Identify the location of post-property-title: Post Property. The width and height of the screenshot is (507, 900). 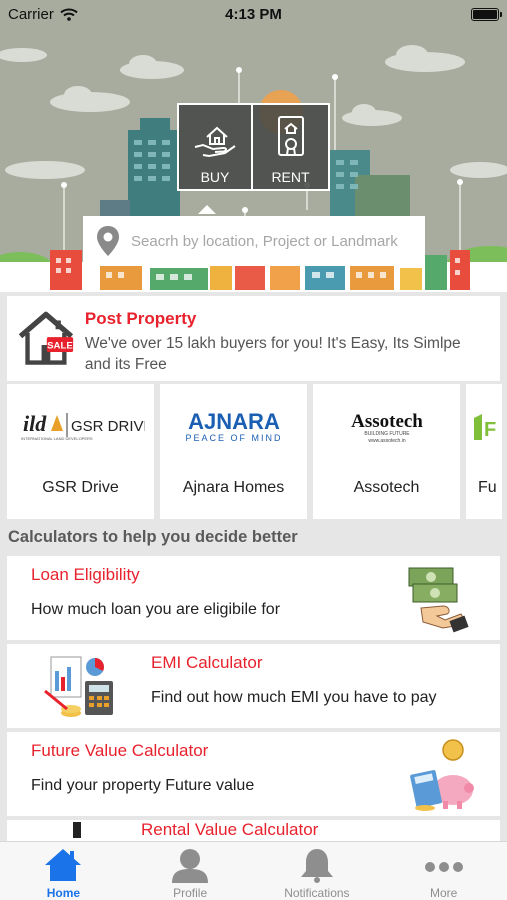
(140, 318).